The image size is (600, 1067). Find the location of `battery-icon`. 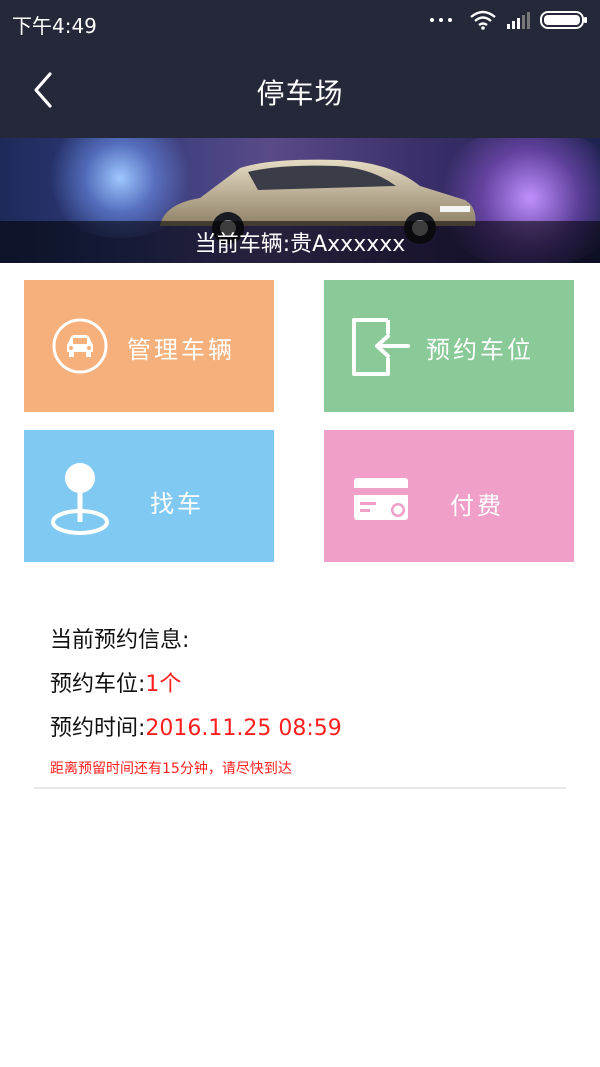

battery-icon is located at coordinates (563, 20).